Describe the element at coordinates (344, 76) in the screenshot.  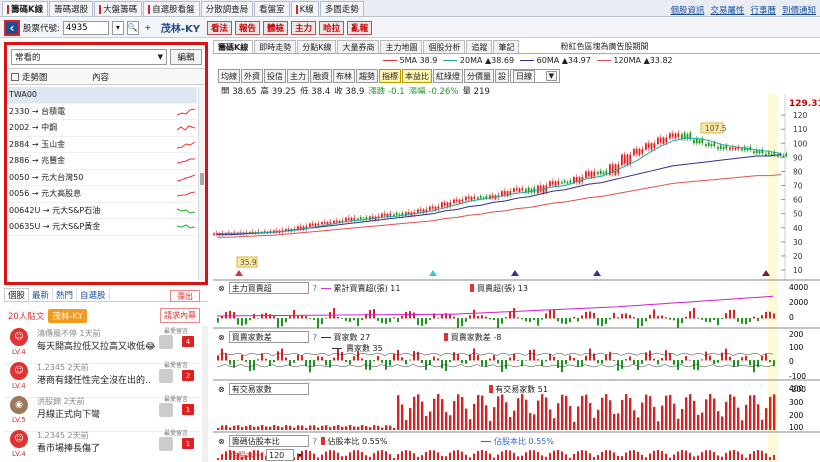
I see `bollinger-button: 布林` at that location.